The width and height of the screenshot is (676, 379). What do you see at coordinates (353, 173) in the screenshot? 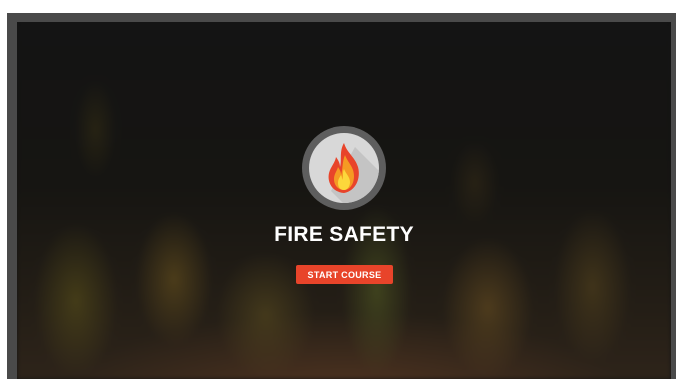
I see `fire-icon` at bounding box center [353, 173].